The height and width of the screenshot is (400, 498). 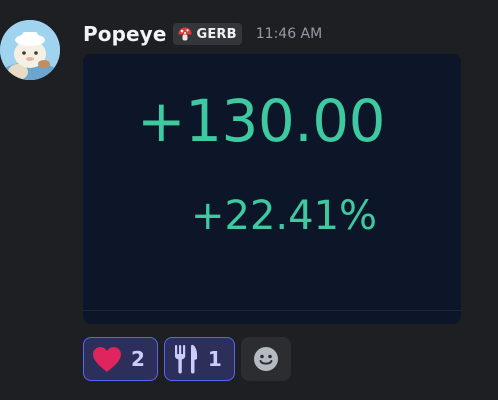 I want to click on timestamp: 11:46 AM, so click(x=289, y=34).